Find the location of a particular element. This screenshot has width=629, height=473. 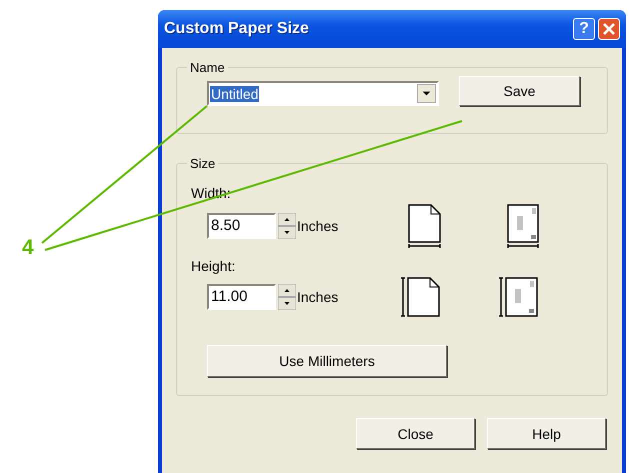

envelope-width-icon is located at coordinates (523, 226).